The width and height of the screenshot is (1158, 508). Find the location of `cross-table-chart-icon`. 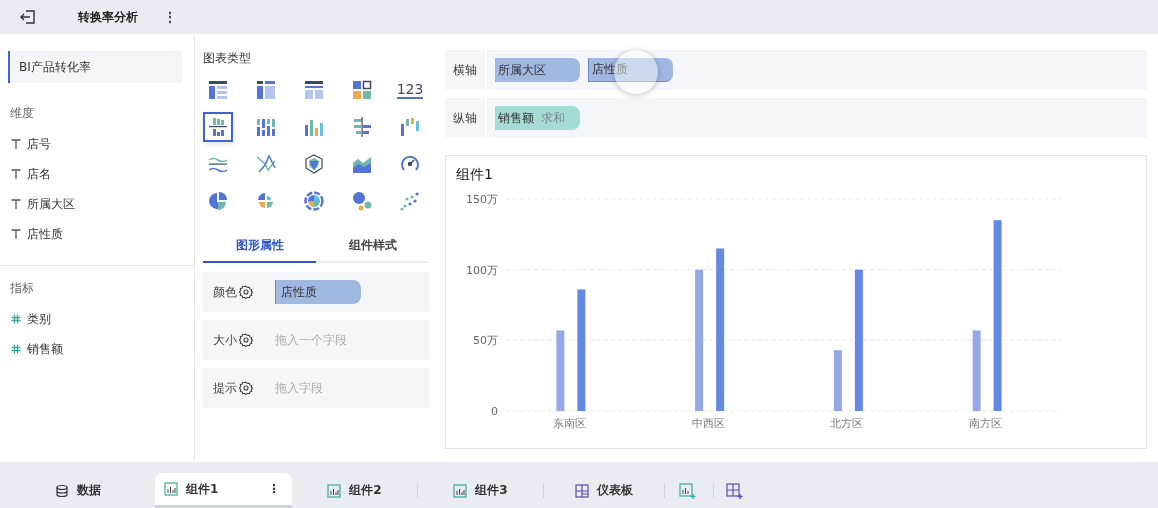

cross-table-chart-icon is located at coordinates (314, 90).